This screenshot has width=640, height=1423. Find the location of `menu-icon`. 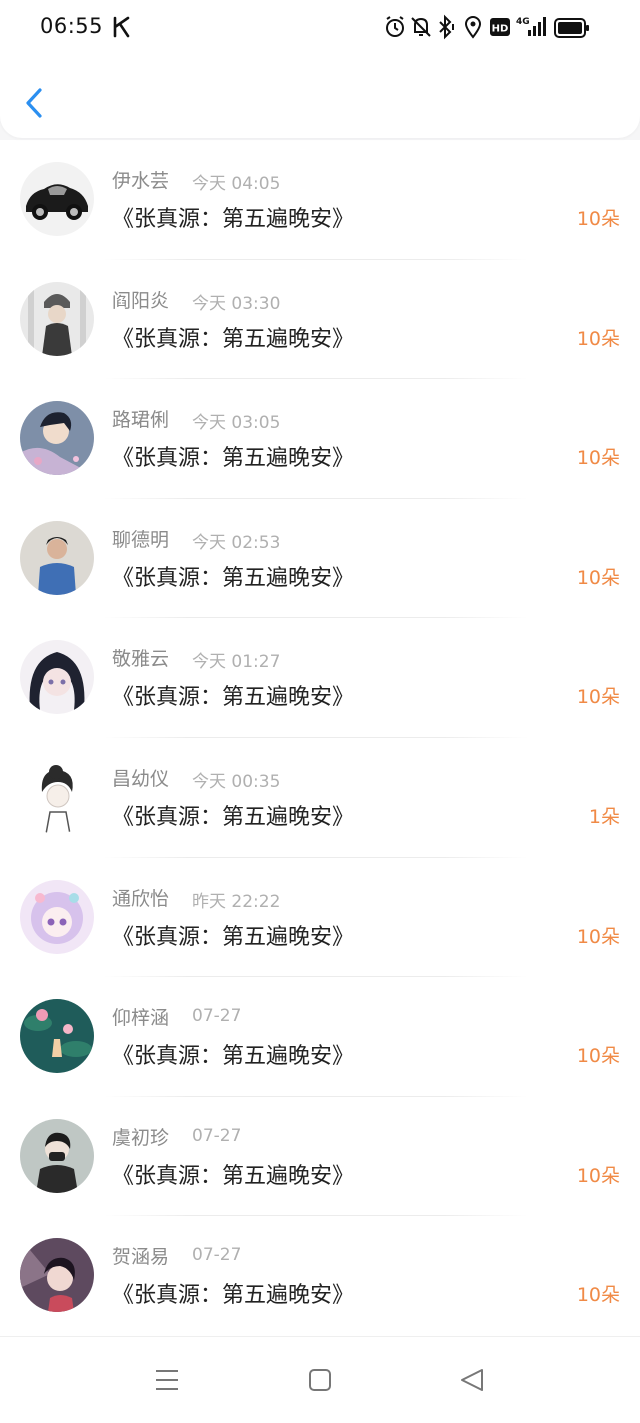

menu-icon is located at coordinates (167, 1380).